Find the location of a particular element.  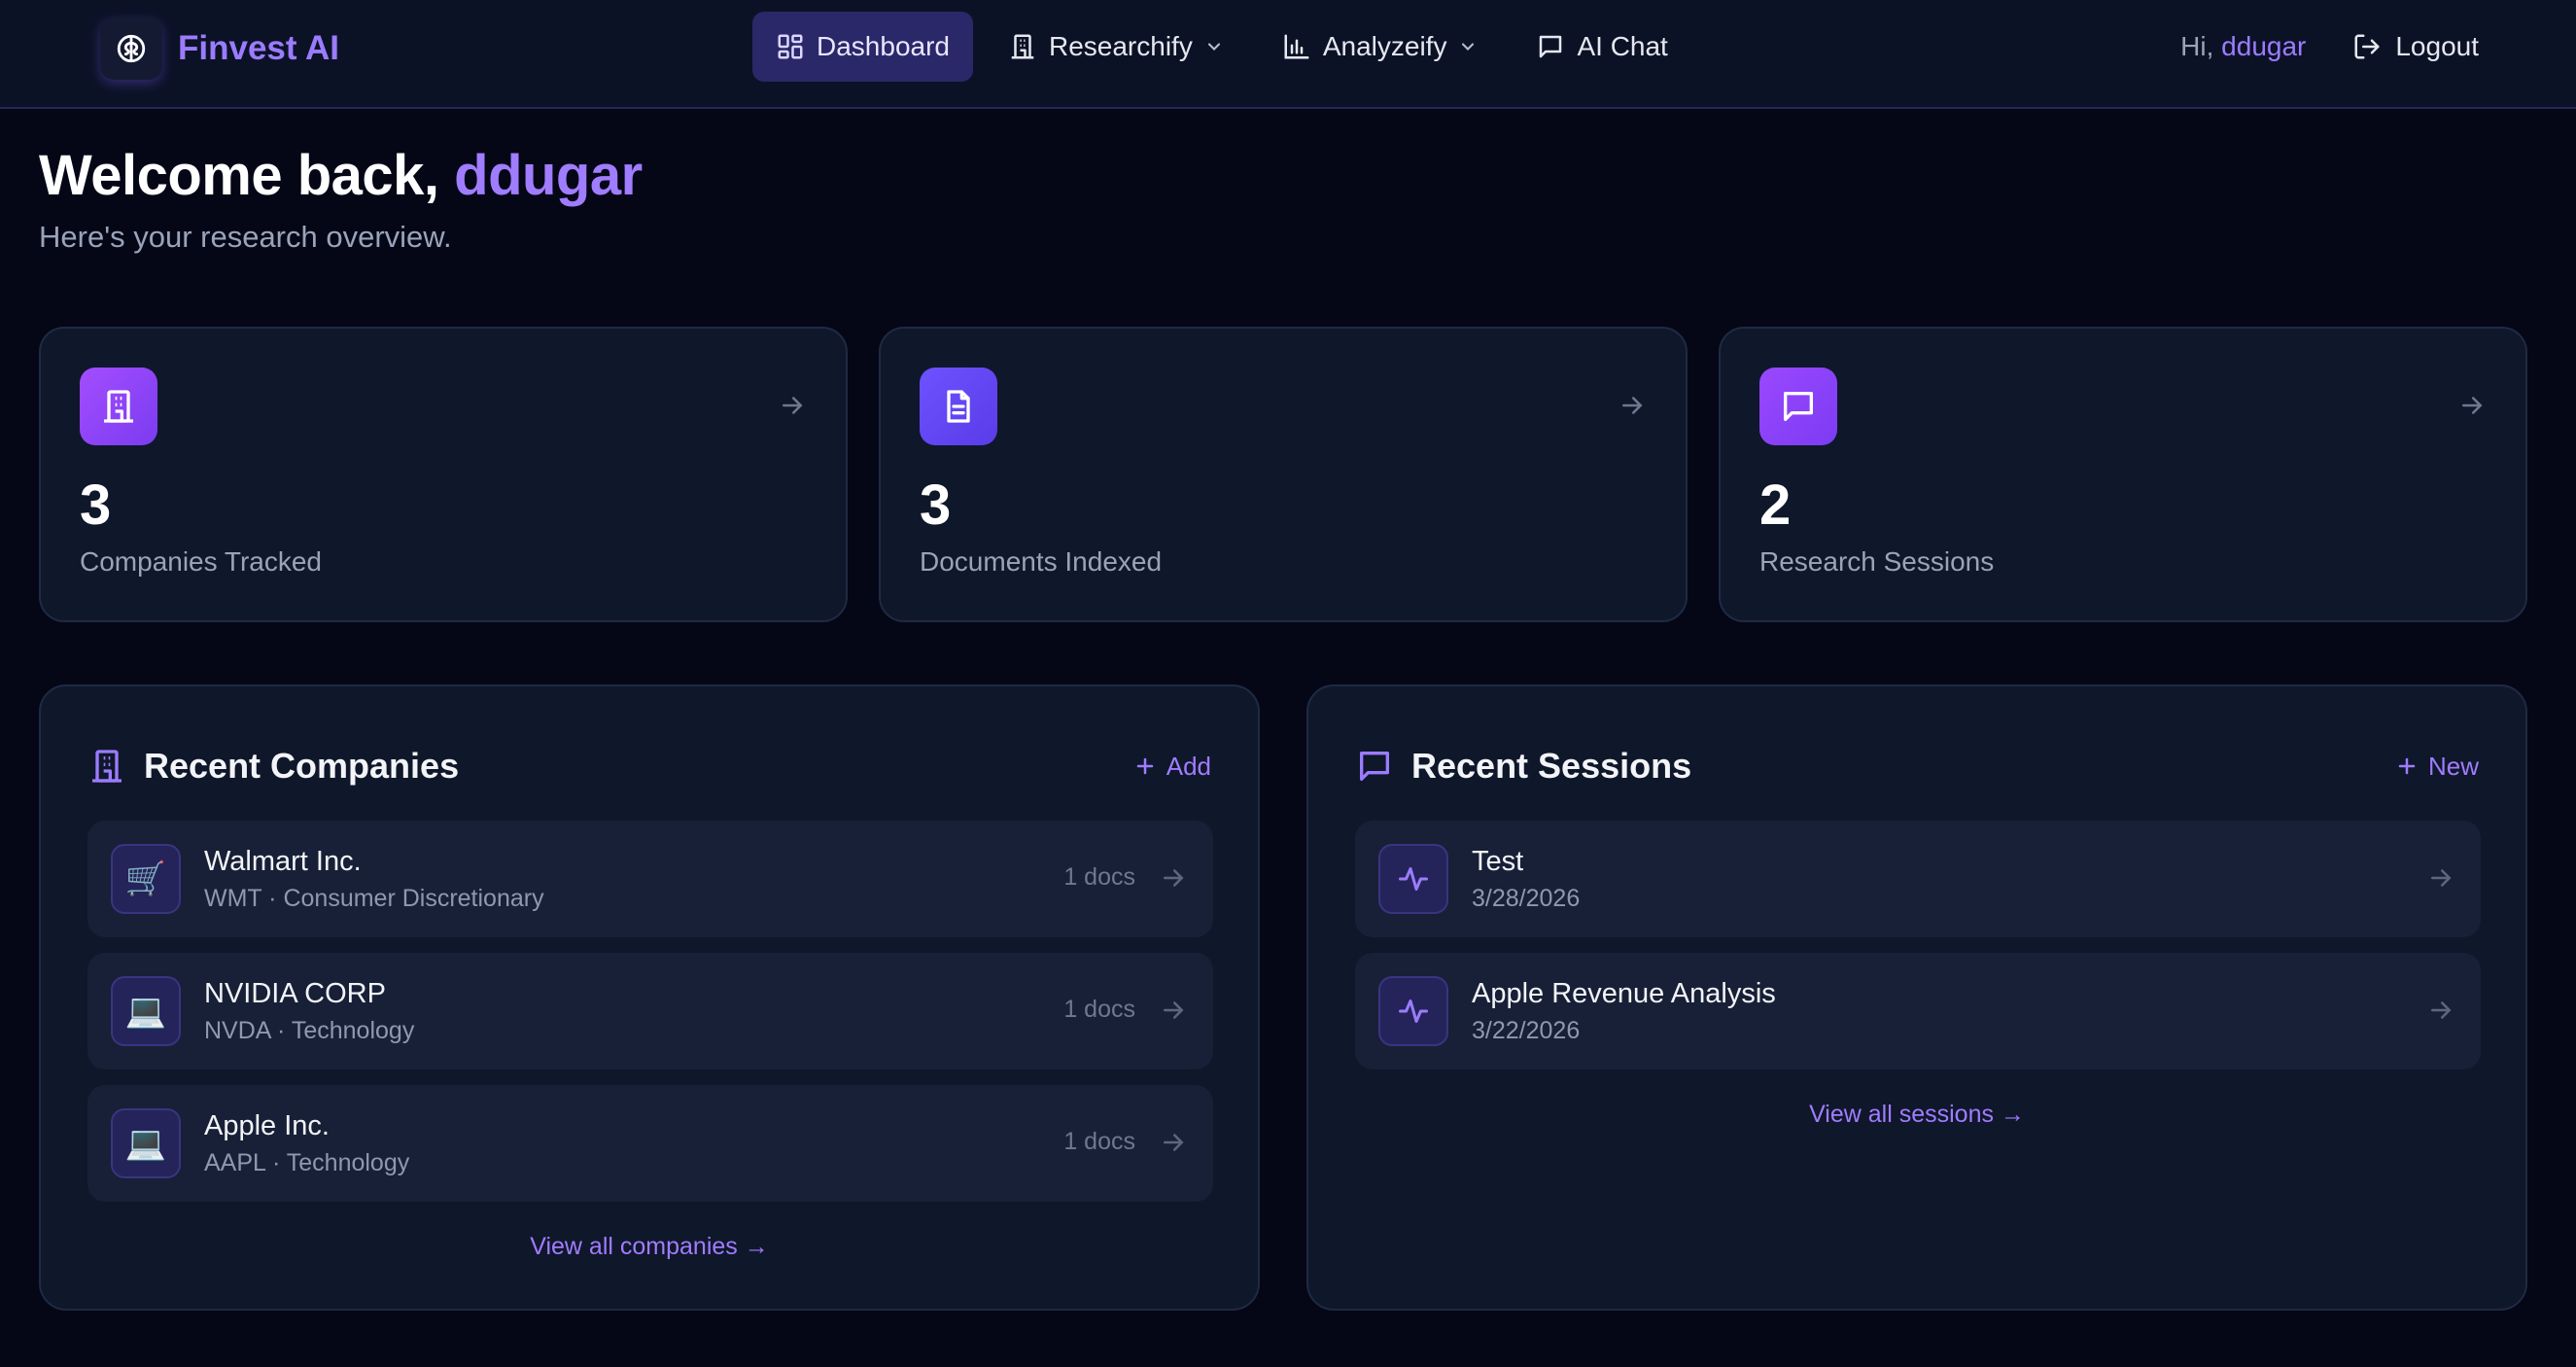

nav-researchify: Researchify is located at coordinates (1116, 47).